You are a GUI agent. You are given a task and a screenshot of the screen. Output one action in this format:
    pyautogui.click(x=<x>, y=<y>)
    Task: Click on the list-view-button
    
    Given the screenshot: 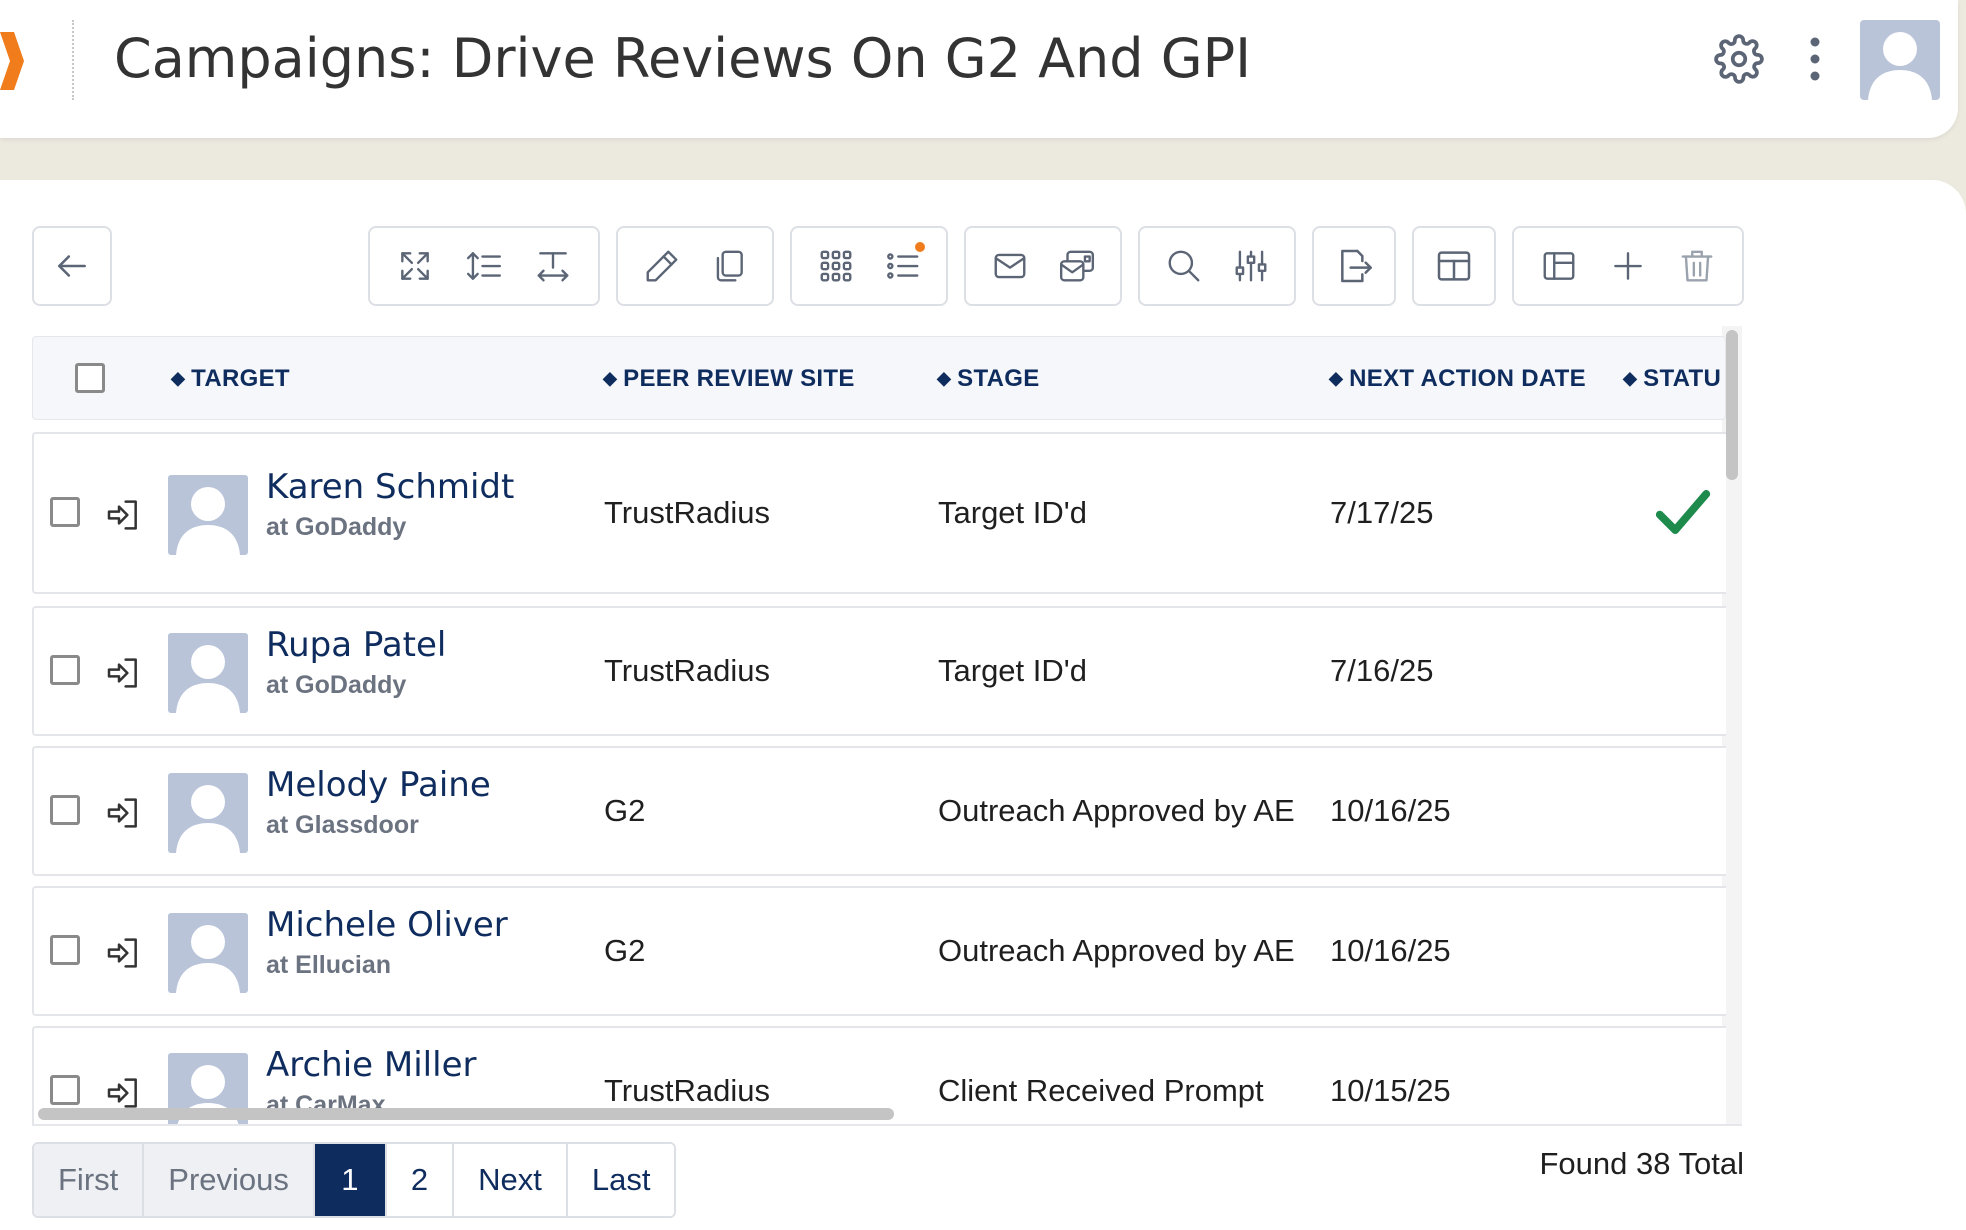 What is the action you would take?
    pyautogui.click(x=903, y=266)
    